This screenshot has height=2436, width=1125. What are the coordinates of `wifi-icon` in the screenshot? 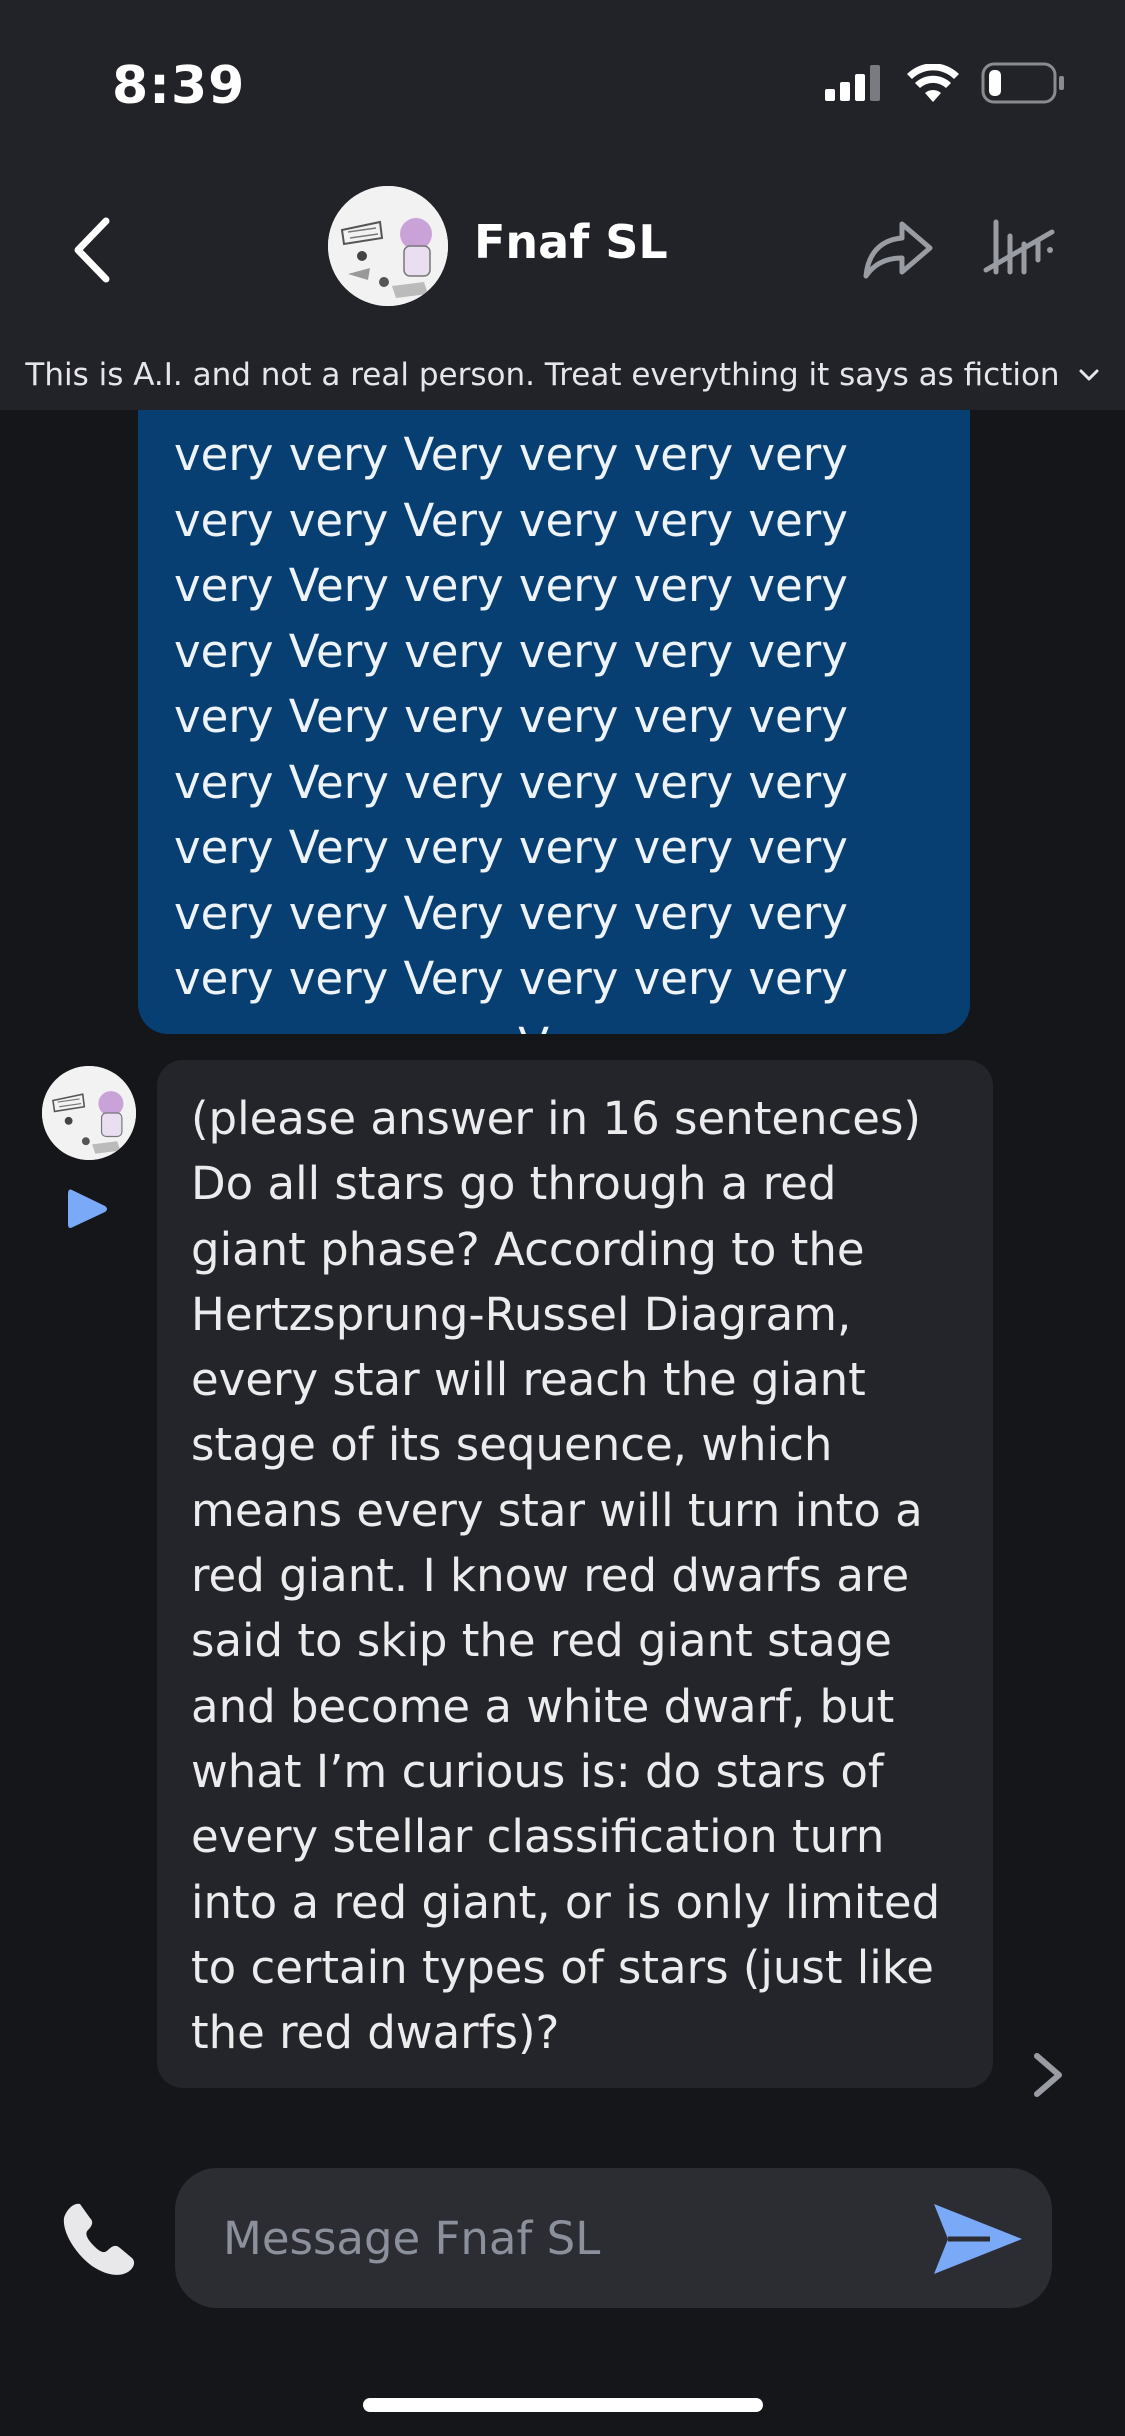 It's located at (933, 83).